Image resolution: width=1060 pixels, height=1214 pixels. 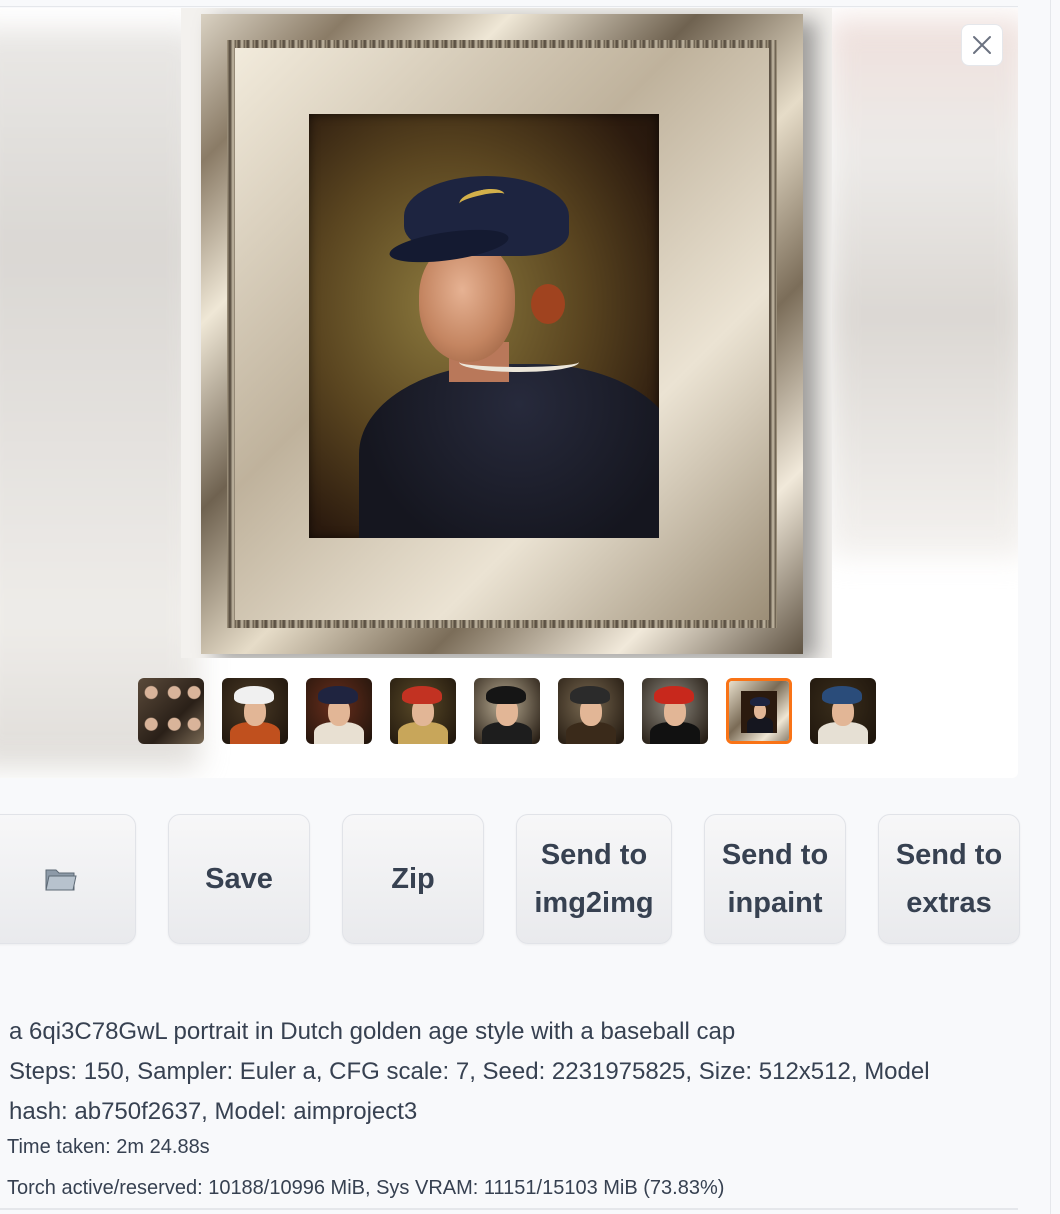 What do you see at coordinates (923, 288) in the screenshot?
I see `gallery-backdrop-right` at bounding box center [923, 288].